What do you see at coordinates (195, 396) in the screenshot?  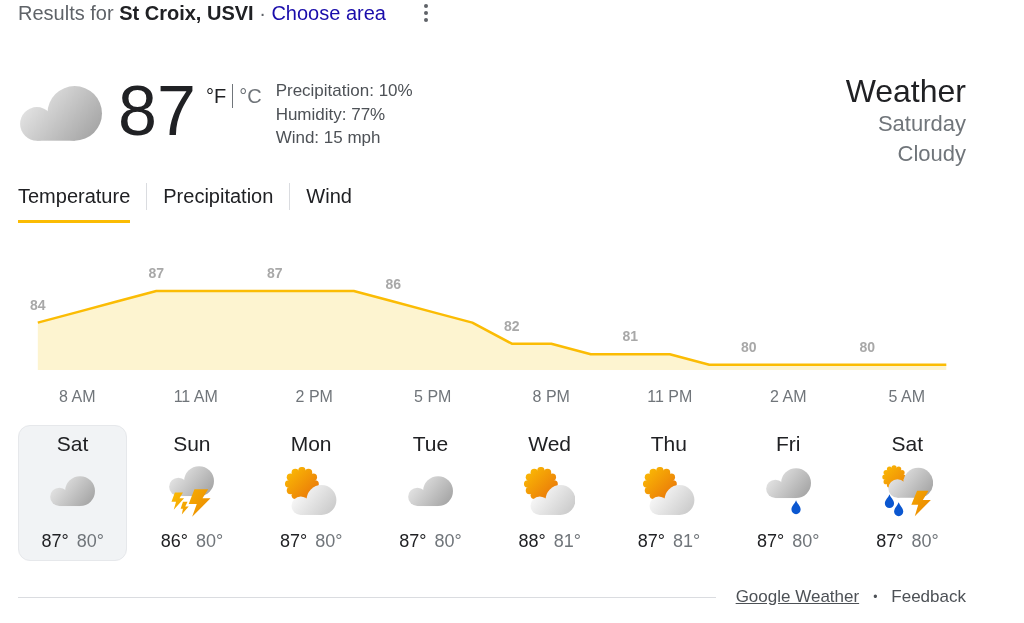 I see `time-label: 11 AM` at bounding box center [195, 396].